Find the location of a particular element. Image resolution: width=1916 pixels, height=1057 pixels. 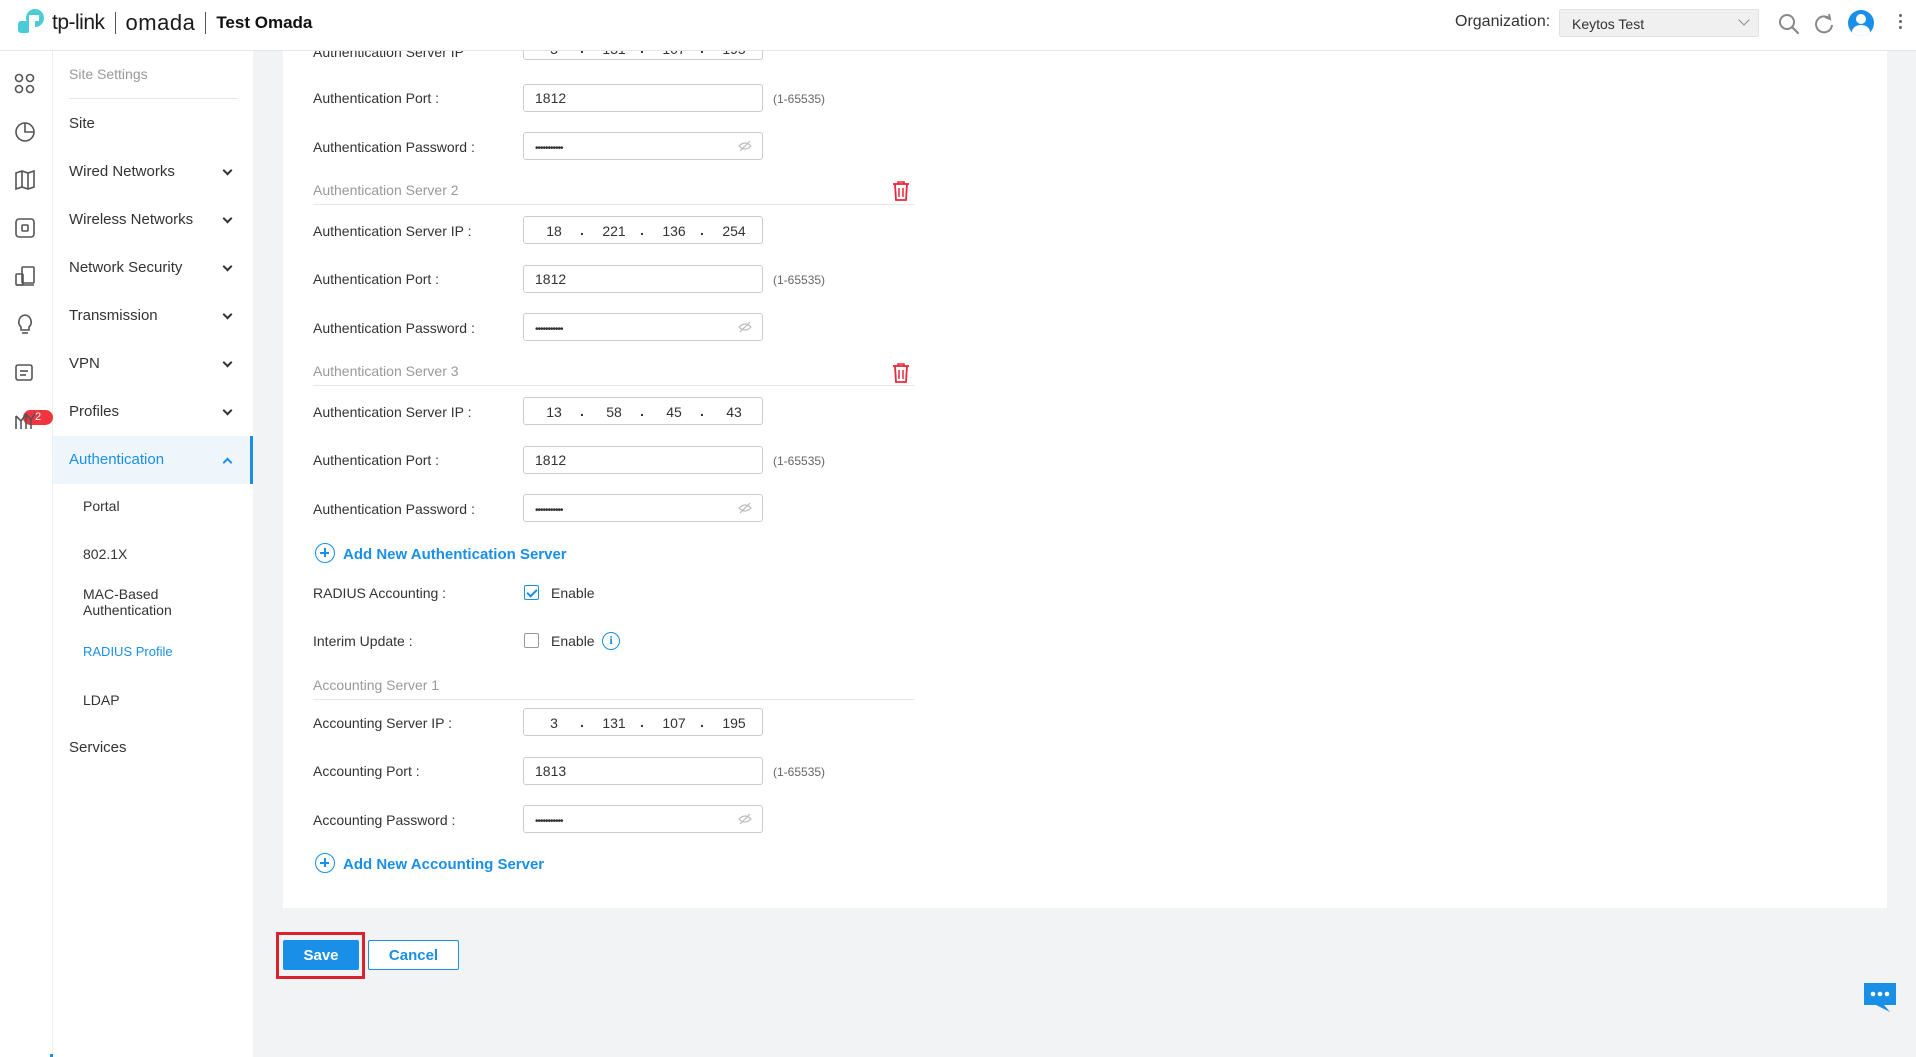

ip-octet: 136 is located at coordinates (674, 231).